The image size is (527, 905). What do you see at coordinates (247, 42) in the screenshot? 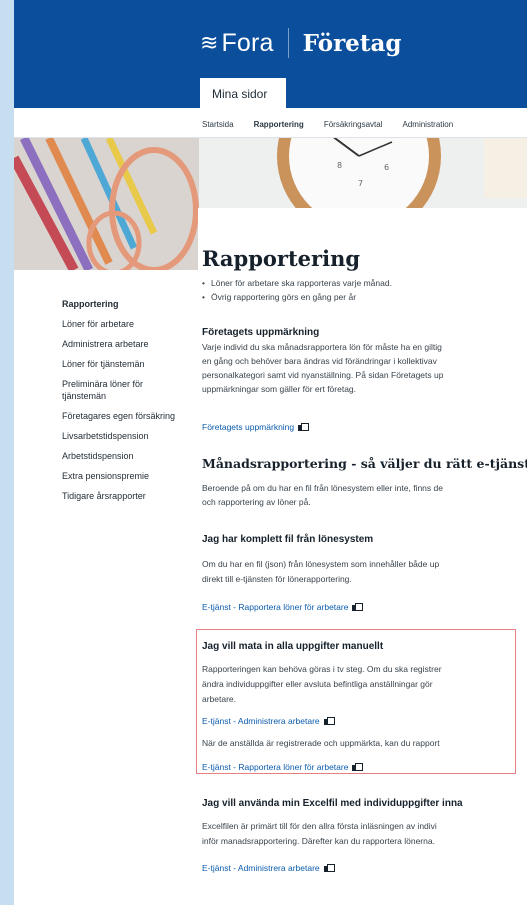
I see `brand-name: Fora` at bounding box center [247, 42].